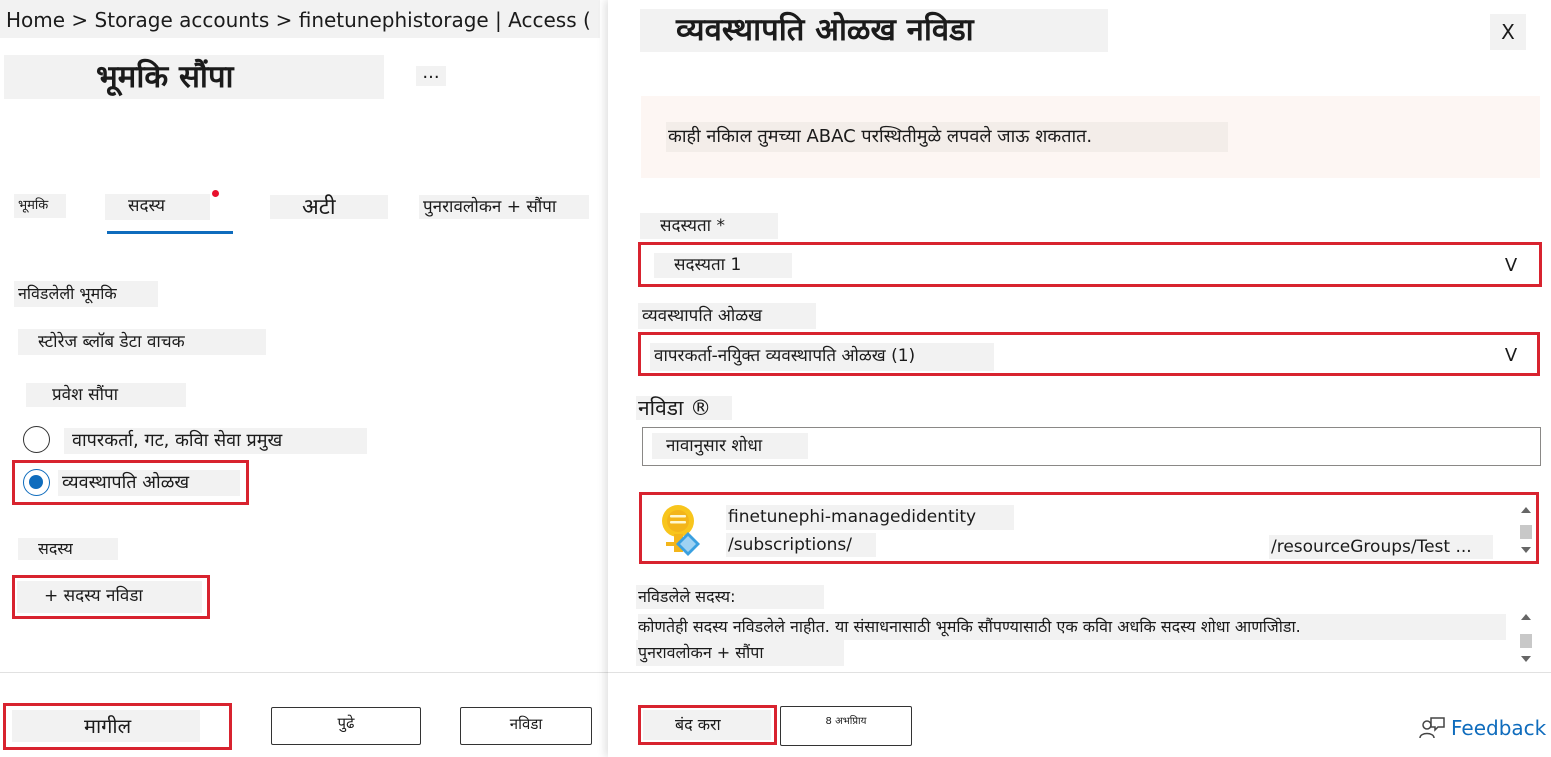  What do you see at coordinates (526, 726) in the screenshot?
I see `select-button: नविडा` at bounding box center [526, 726].